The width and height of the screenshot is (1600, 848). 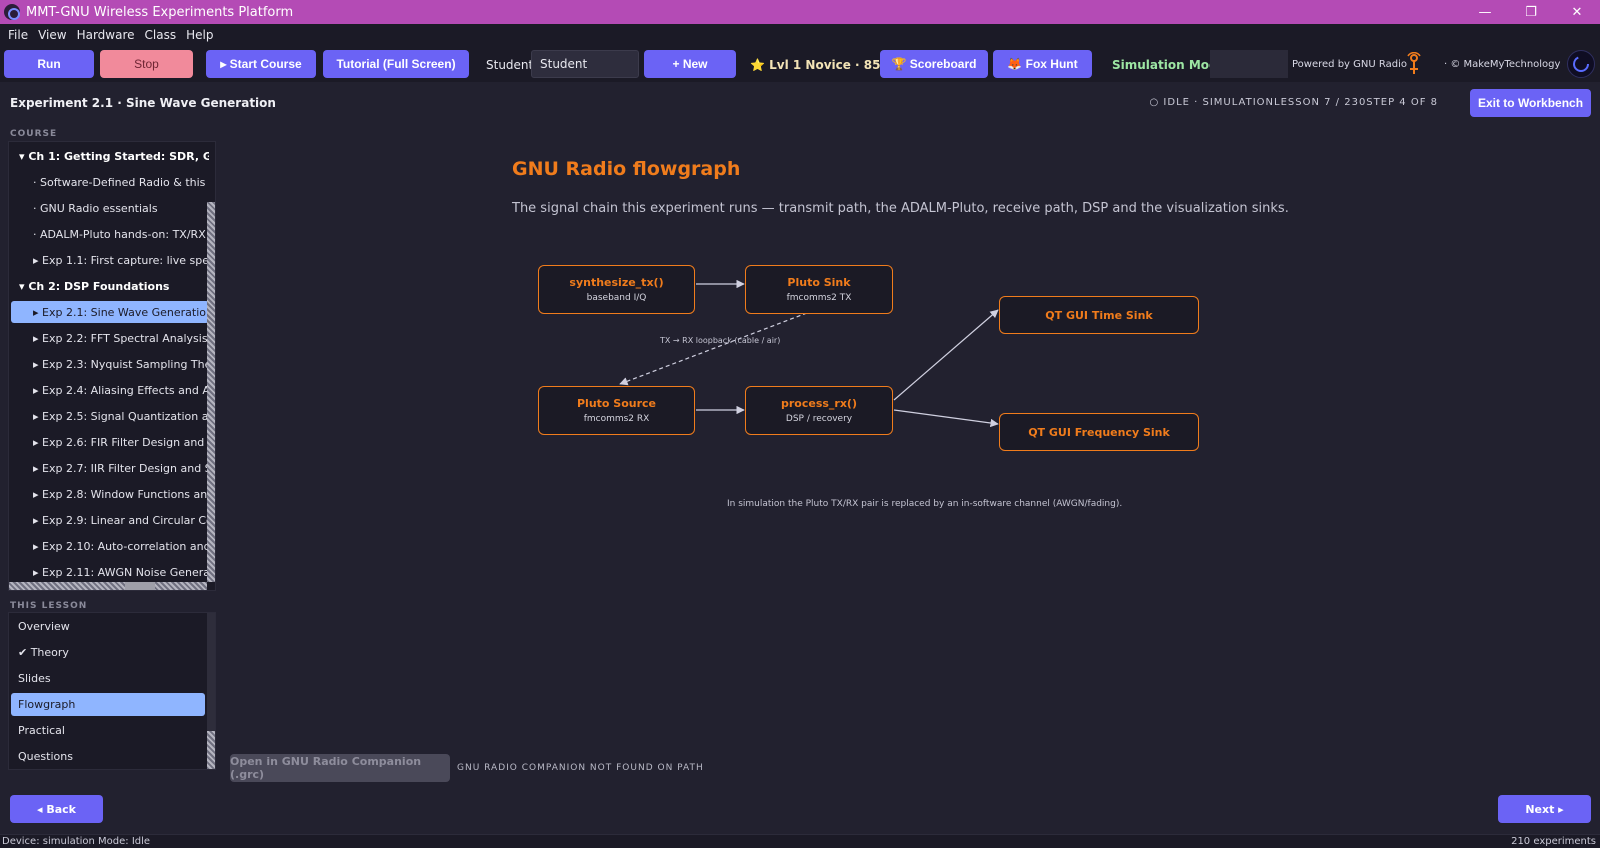 I want to click on lesson-item-questions: Questions, so click(x=108, y=756).